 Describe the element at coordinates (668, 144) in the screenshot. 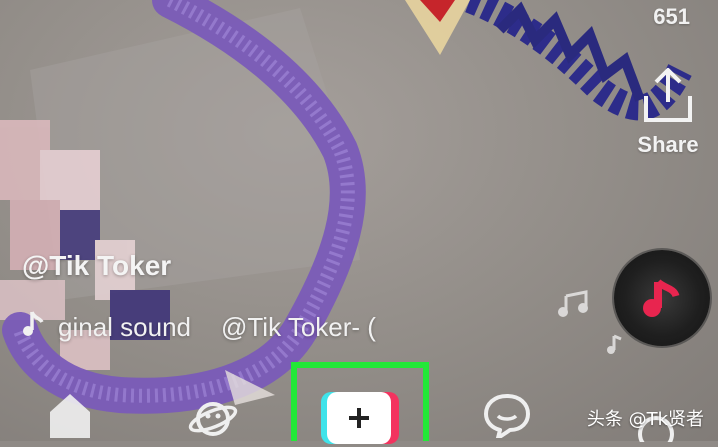

I see `share-label: Share` at that location.